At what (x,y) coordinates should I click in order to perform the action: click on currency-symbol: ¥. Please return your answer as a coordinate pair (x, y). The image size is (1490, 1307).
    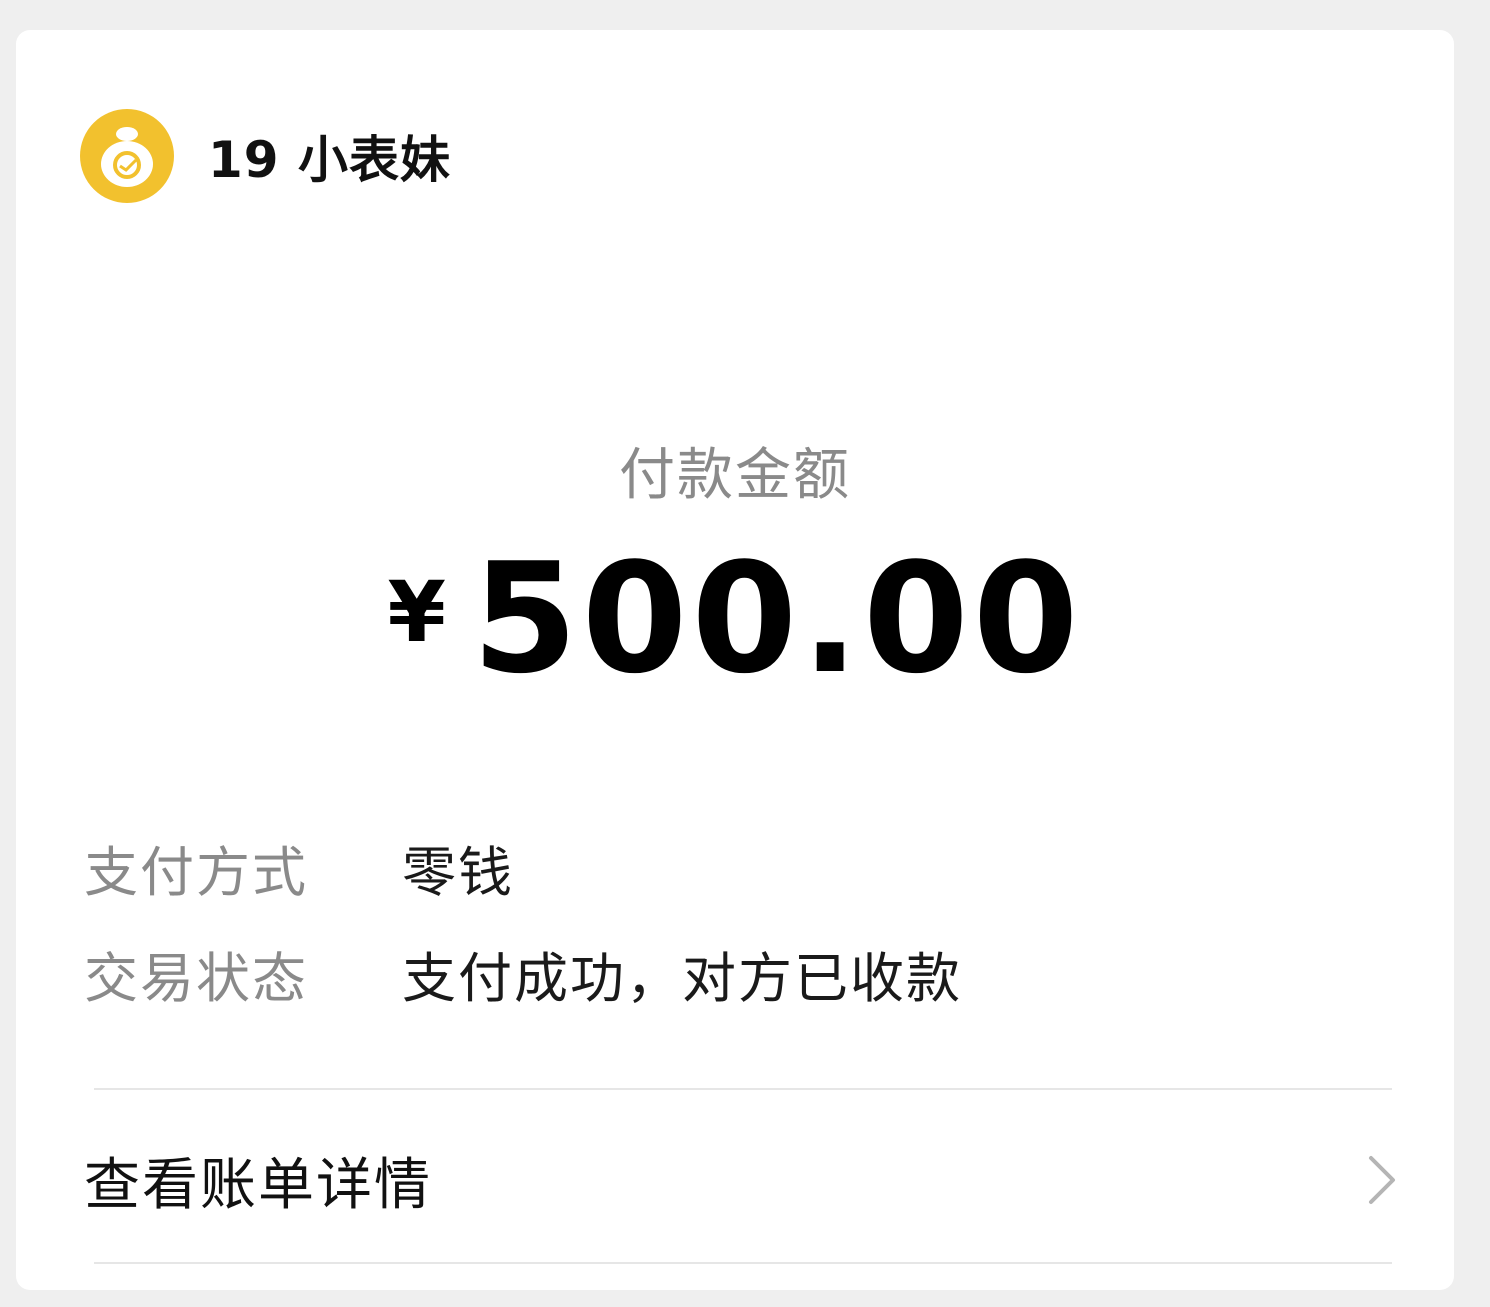
    Looking at the image, I should click on (416, 612).